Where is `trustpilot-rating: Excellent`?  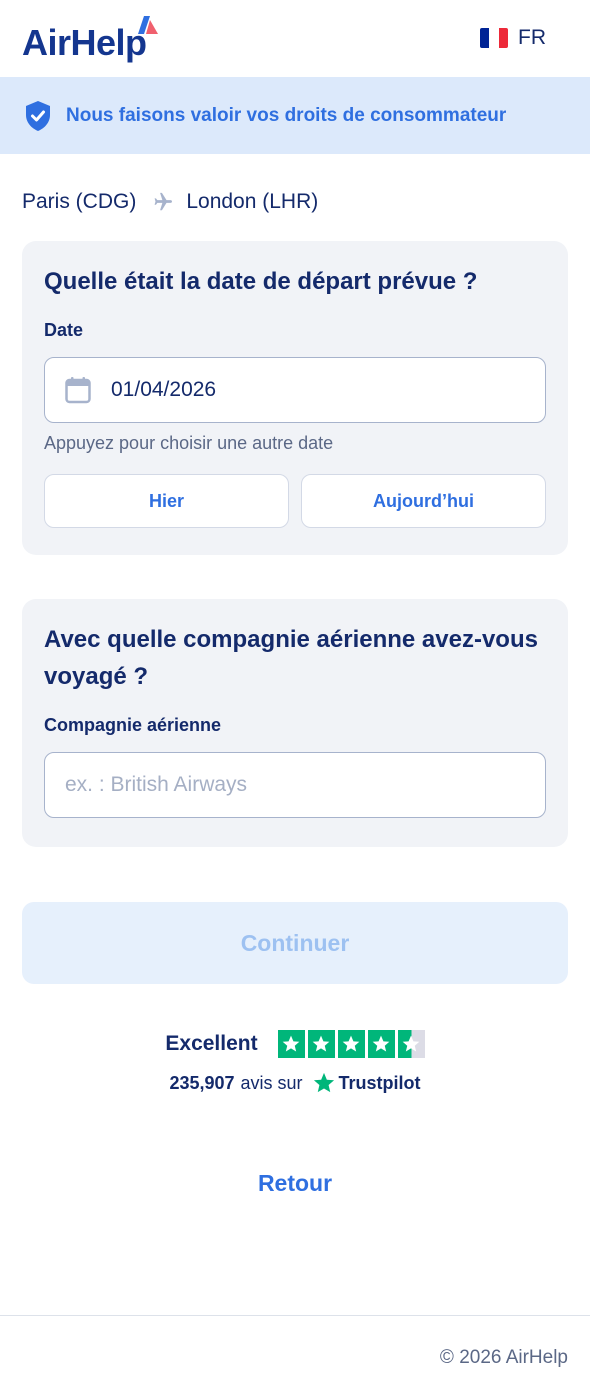 trustpilot-rating: Excellent is located at coordinates (295, 1044).